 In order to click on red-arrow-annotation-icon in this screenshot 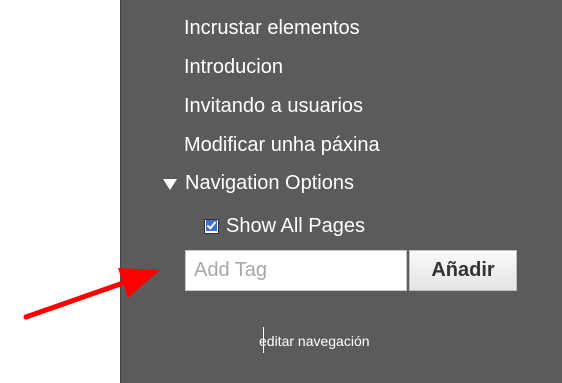, I will do `click(91, 294)`.